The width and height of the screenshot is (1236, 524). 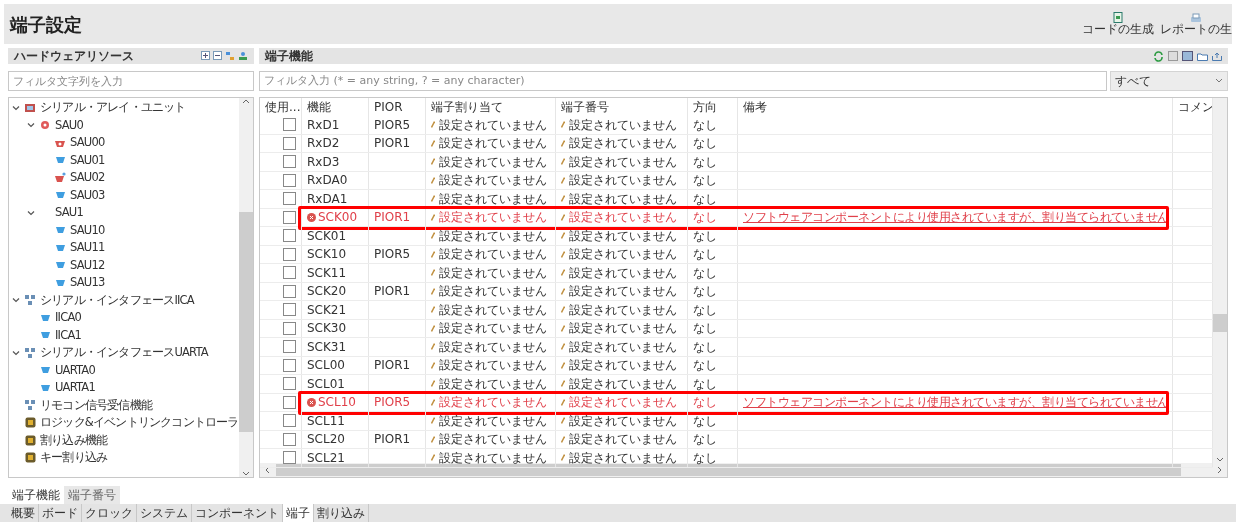 What do you see at coordinates (46, 24) in the screenshot?
I see `page-title: 端子設定` at bounding box center [46, 24].